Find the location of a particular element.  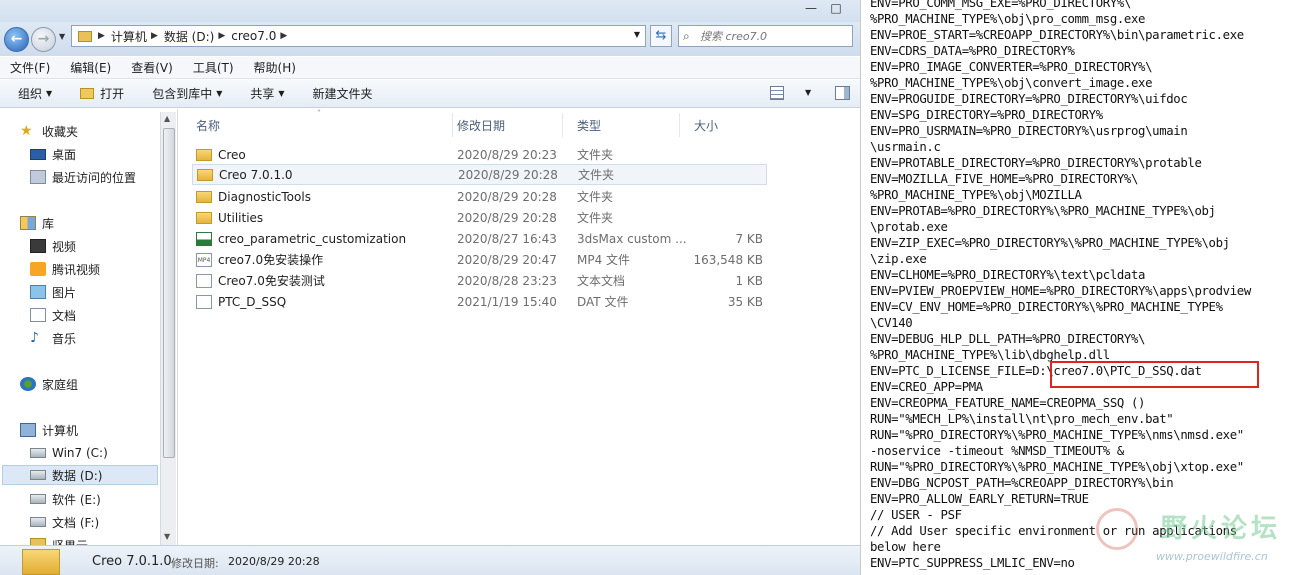

music-note-icon: ♪ is located at coordinates (34, 338).